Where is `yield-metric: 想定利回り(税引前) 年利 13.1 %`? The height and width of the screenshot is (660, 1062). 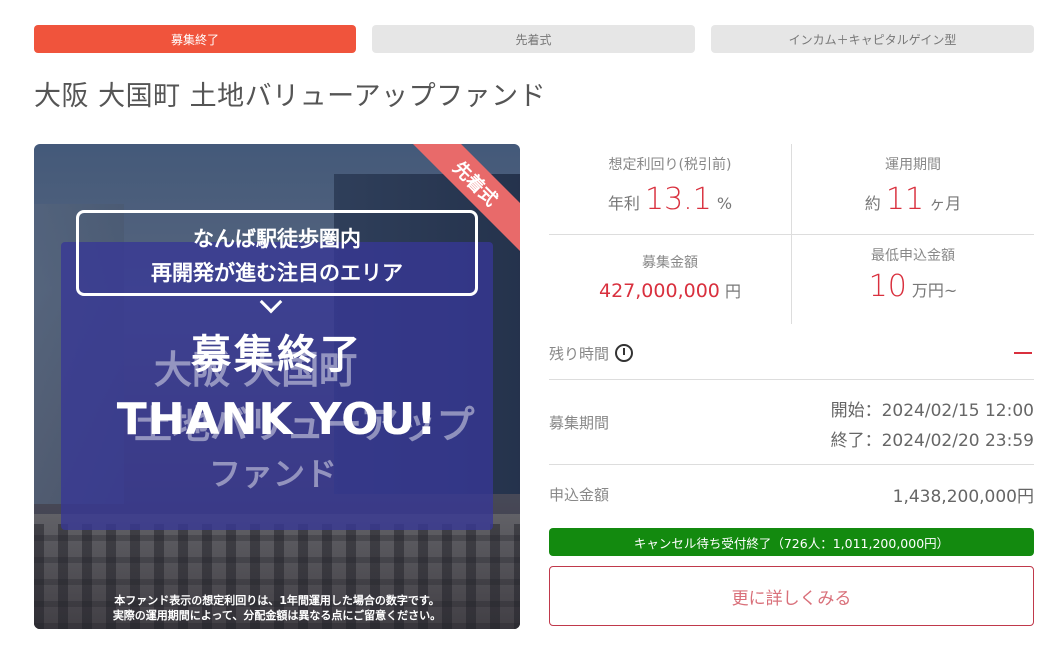 yield-metric: 想定利回り(税引前) 年利 13.1 % is located at coordinates (670, 185).